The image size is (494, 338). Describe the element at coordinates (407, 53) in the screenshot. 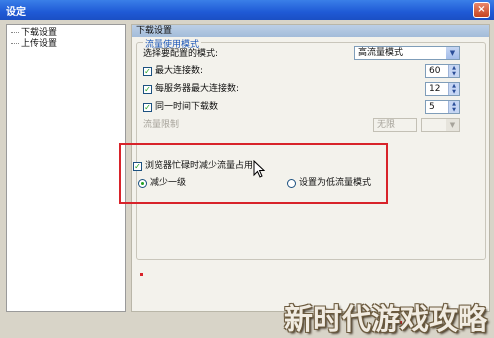

I see `mode-select: 高流量模式 ▼` at that location.